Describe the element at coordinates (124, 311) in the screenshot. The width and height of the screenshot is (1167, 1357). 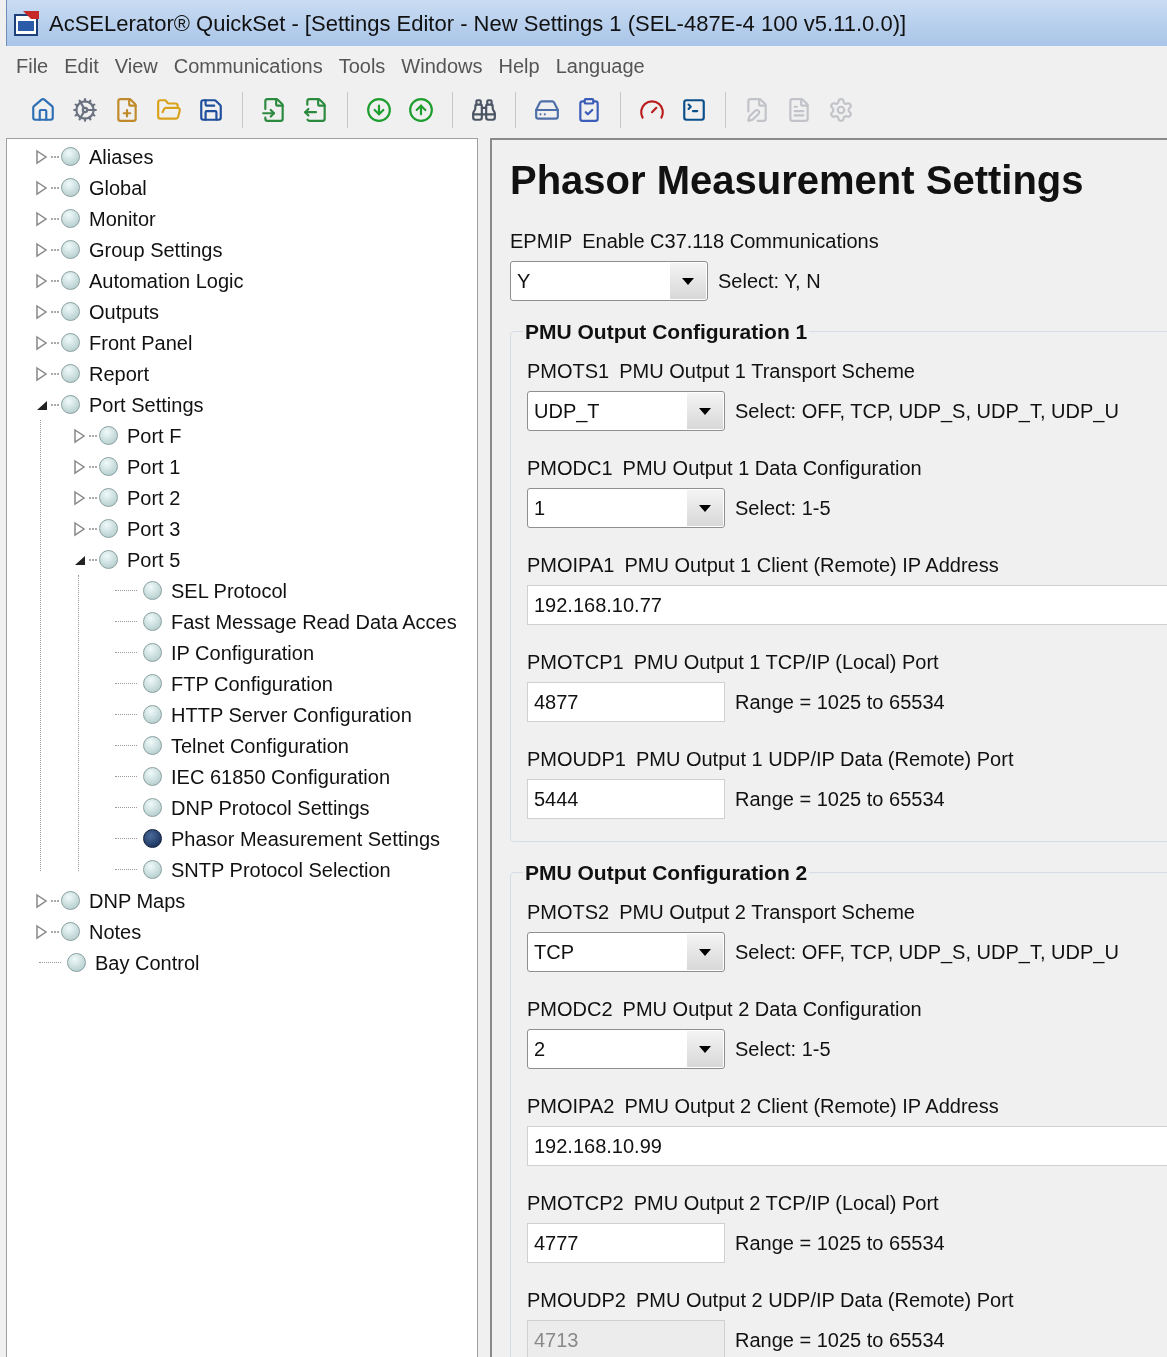
I see `tree-item-label: Outputs` at that location.